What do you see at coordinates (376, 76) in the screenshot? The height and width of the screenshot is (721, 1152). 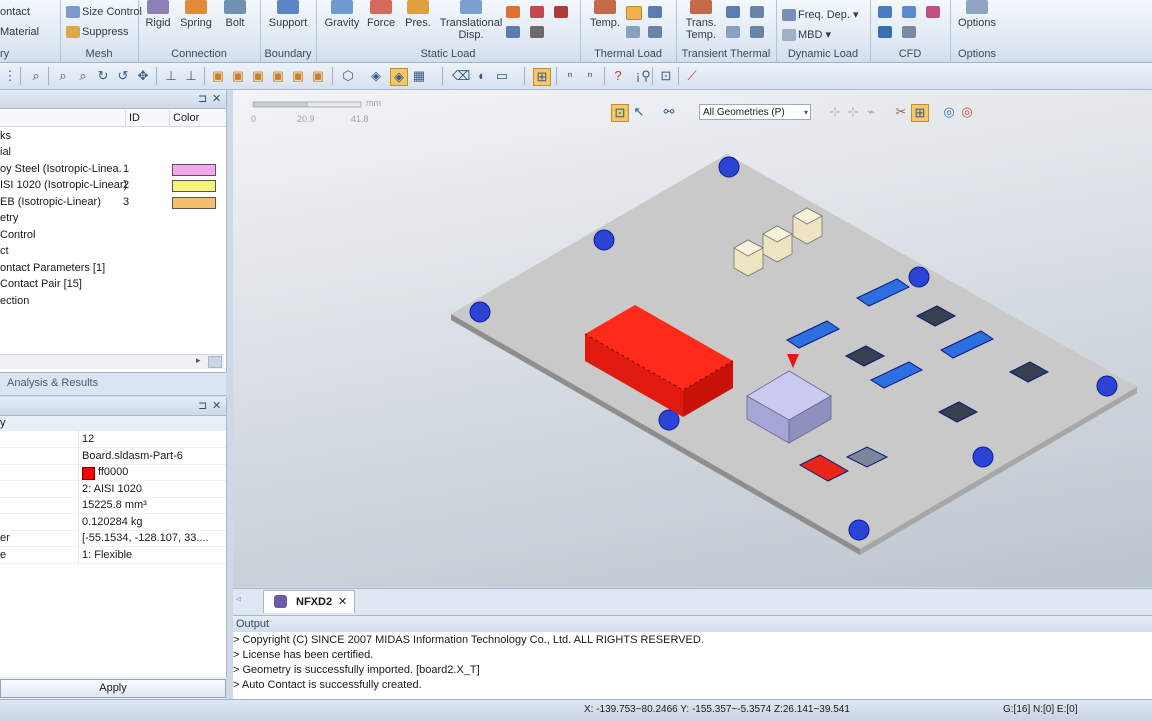 I see `shade-icon: ◈` at bounding box center [376, 76].